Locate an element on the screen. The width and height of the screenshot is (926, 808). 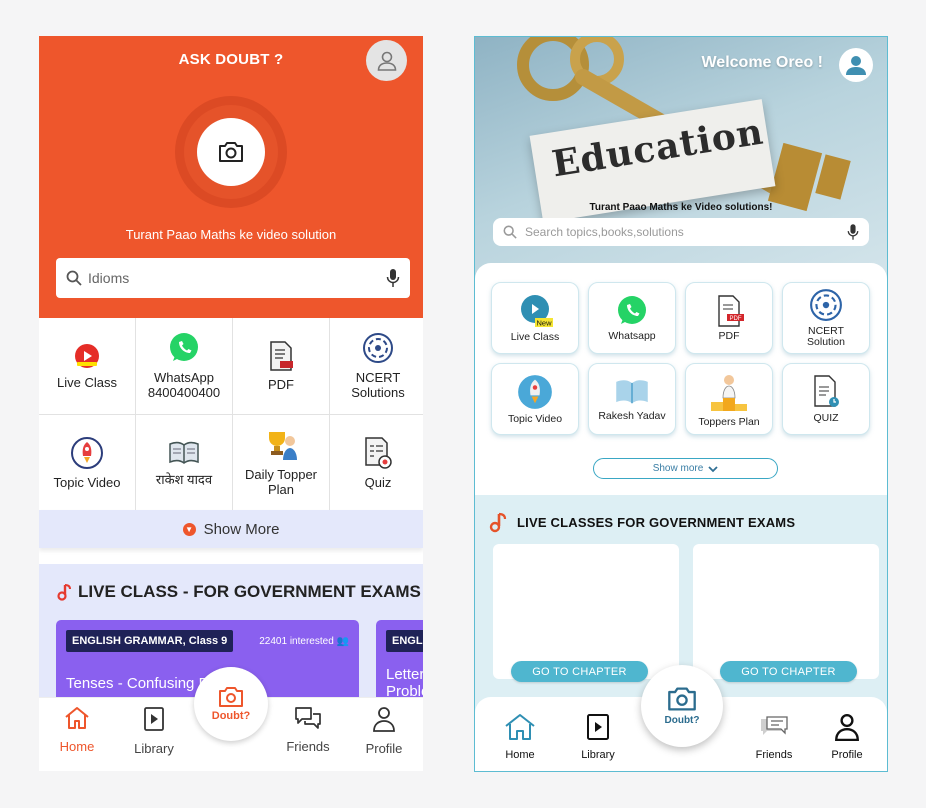
card-topic: LetterProble is located at coordinates (404, 683).